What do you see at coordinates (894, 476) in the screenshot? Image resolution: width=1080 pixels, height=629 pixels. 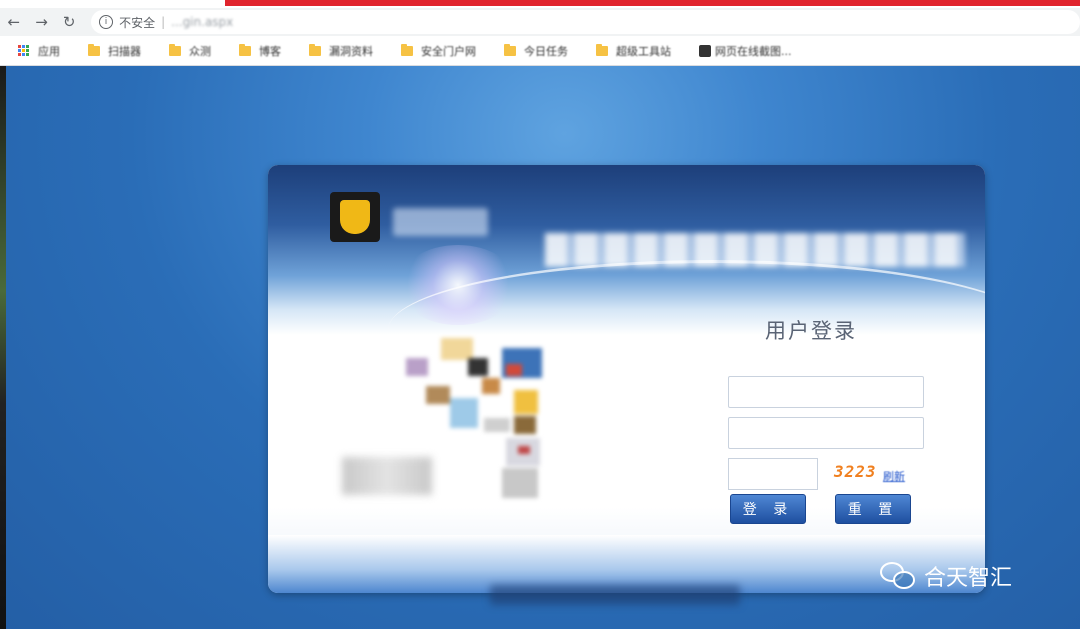 I see `captcha-refresh-link: 刷新` at bounding box center [894, 476].